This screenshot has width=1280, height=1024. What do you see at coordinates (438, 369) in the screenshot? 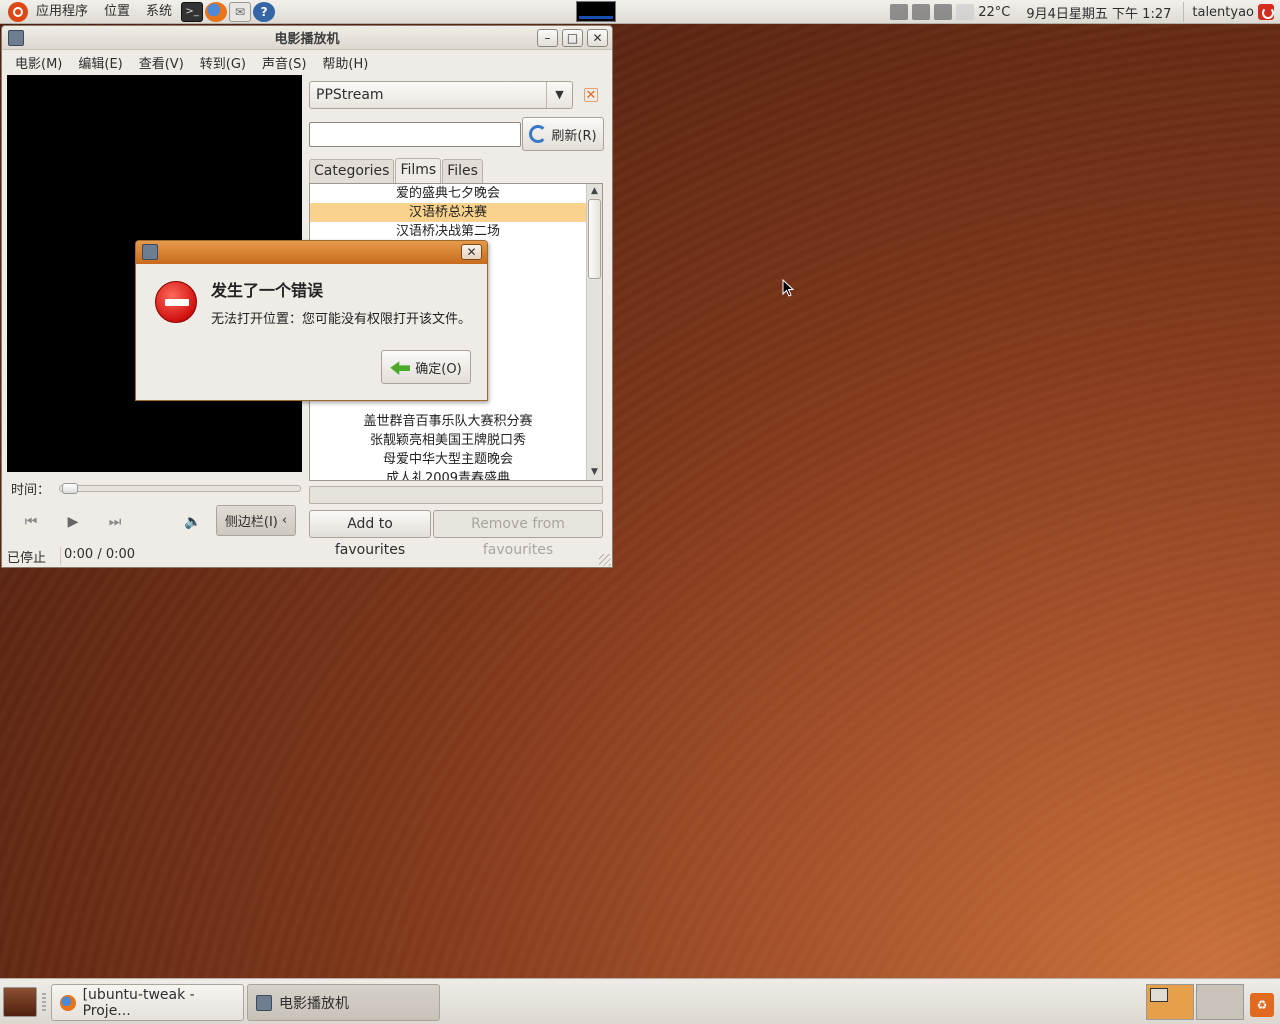
I see `ok-label: 确定(O)` at bounding box center [438, 369].